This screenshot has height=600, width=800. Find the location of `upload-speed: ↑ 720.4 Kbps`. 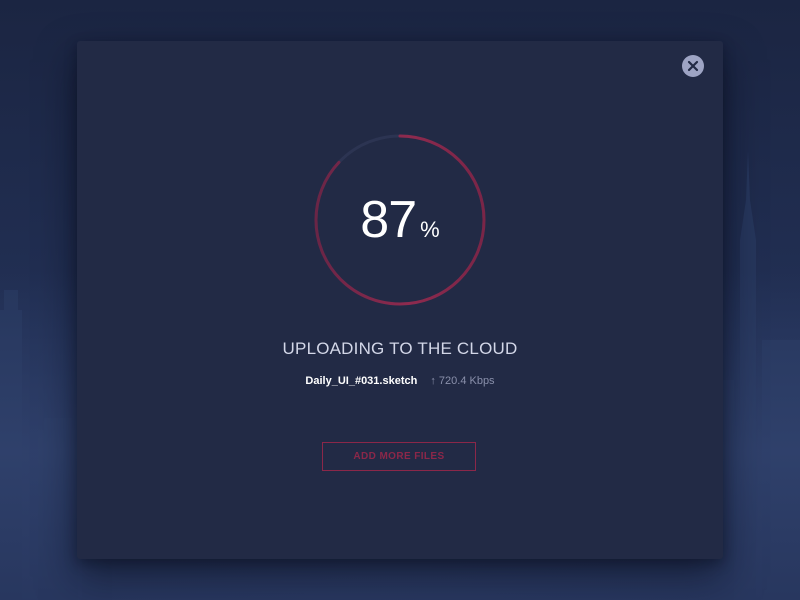

upload-speed: ↑ 720.4 Kbps is located at coordinates (462, 381).